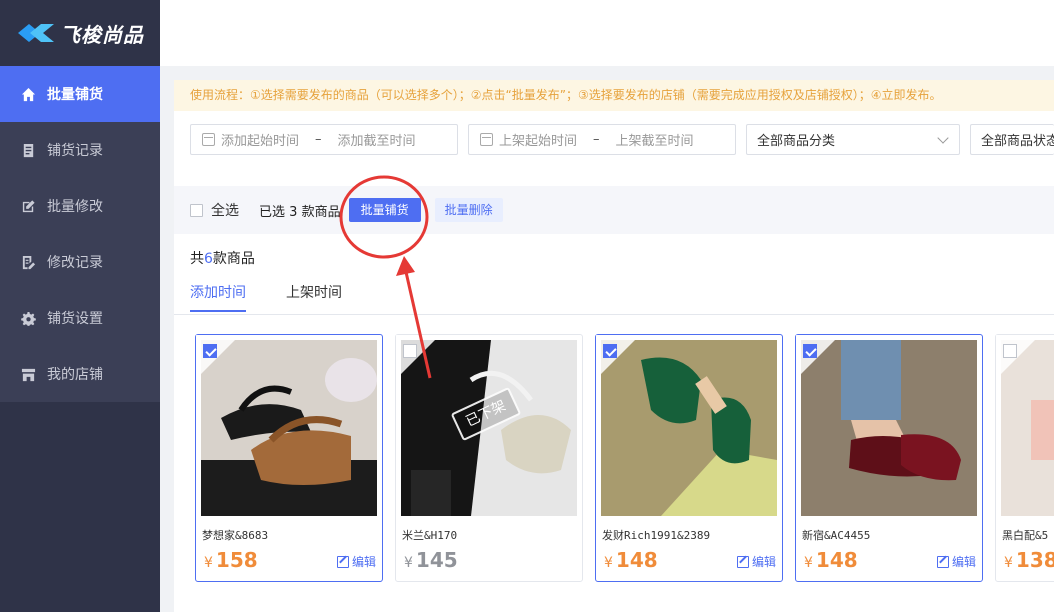  I want to click on product-name: 发财Rich1991&2389, so click(656, 535).